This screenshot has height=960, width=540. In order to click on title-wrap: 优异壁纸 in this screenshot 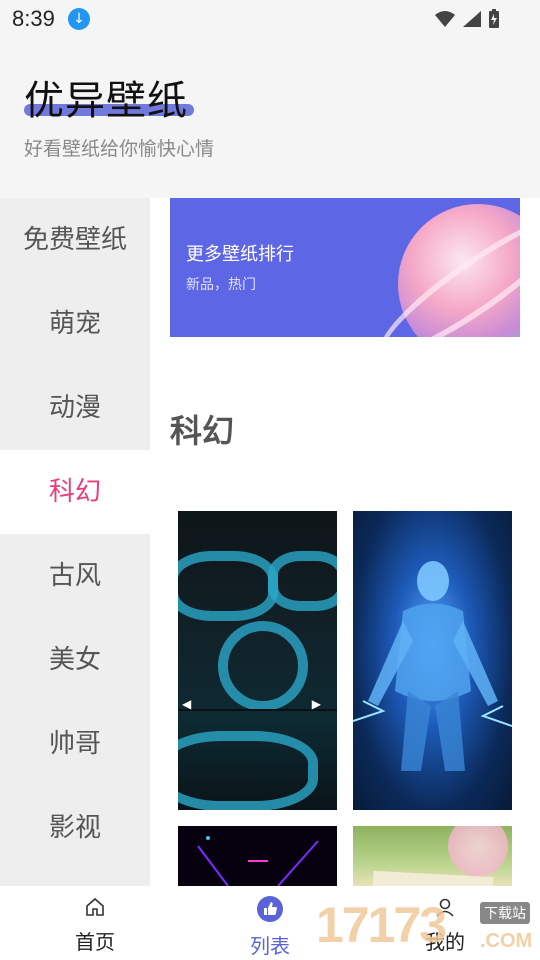, I will do `click(109, 97)`.